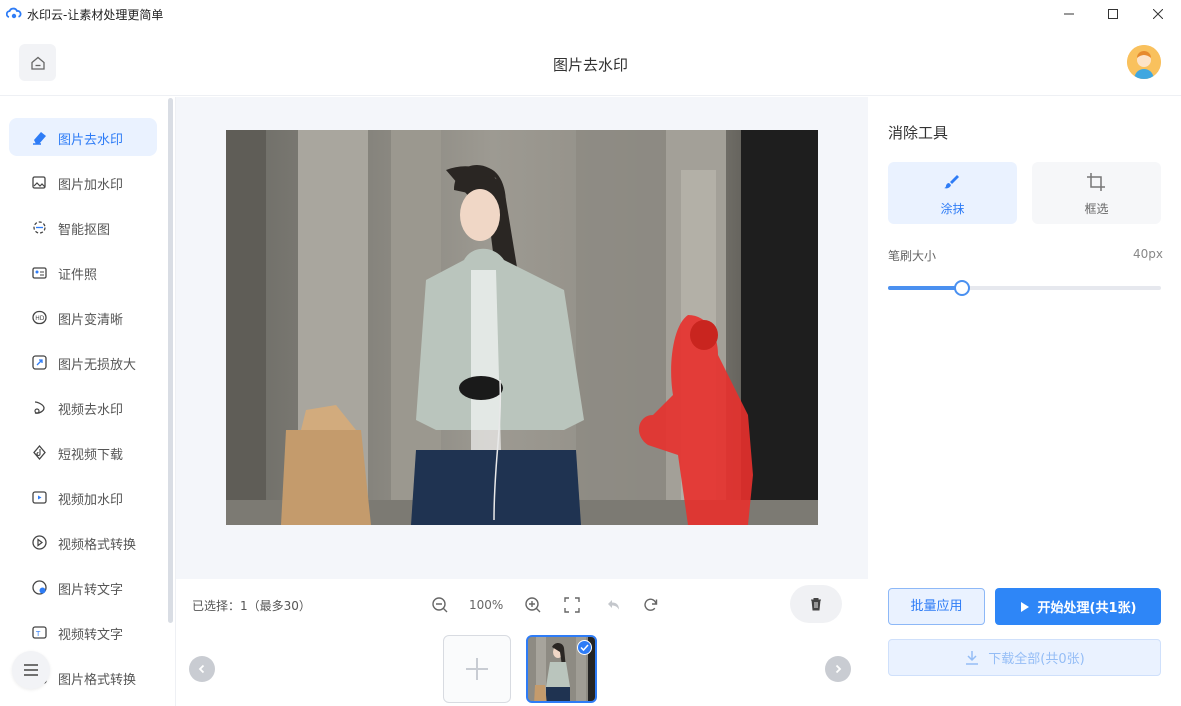 The height and width of the screenshot is (706, 1181). I want to click on start-processing-label: 开始处理(共1张), so click(1087, 608).